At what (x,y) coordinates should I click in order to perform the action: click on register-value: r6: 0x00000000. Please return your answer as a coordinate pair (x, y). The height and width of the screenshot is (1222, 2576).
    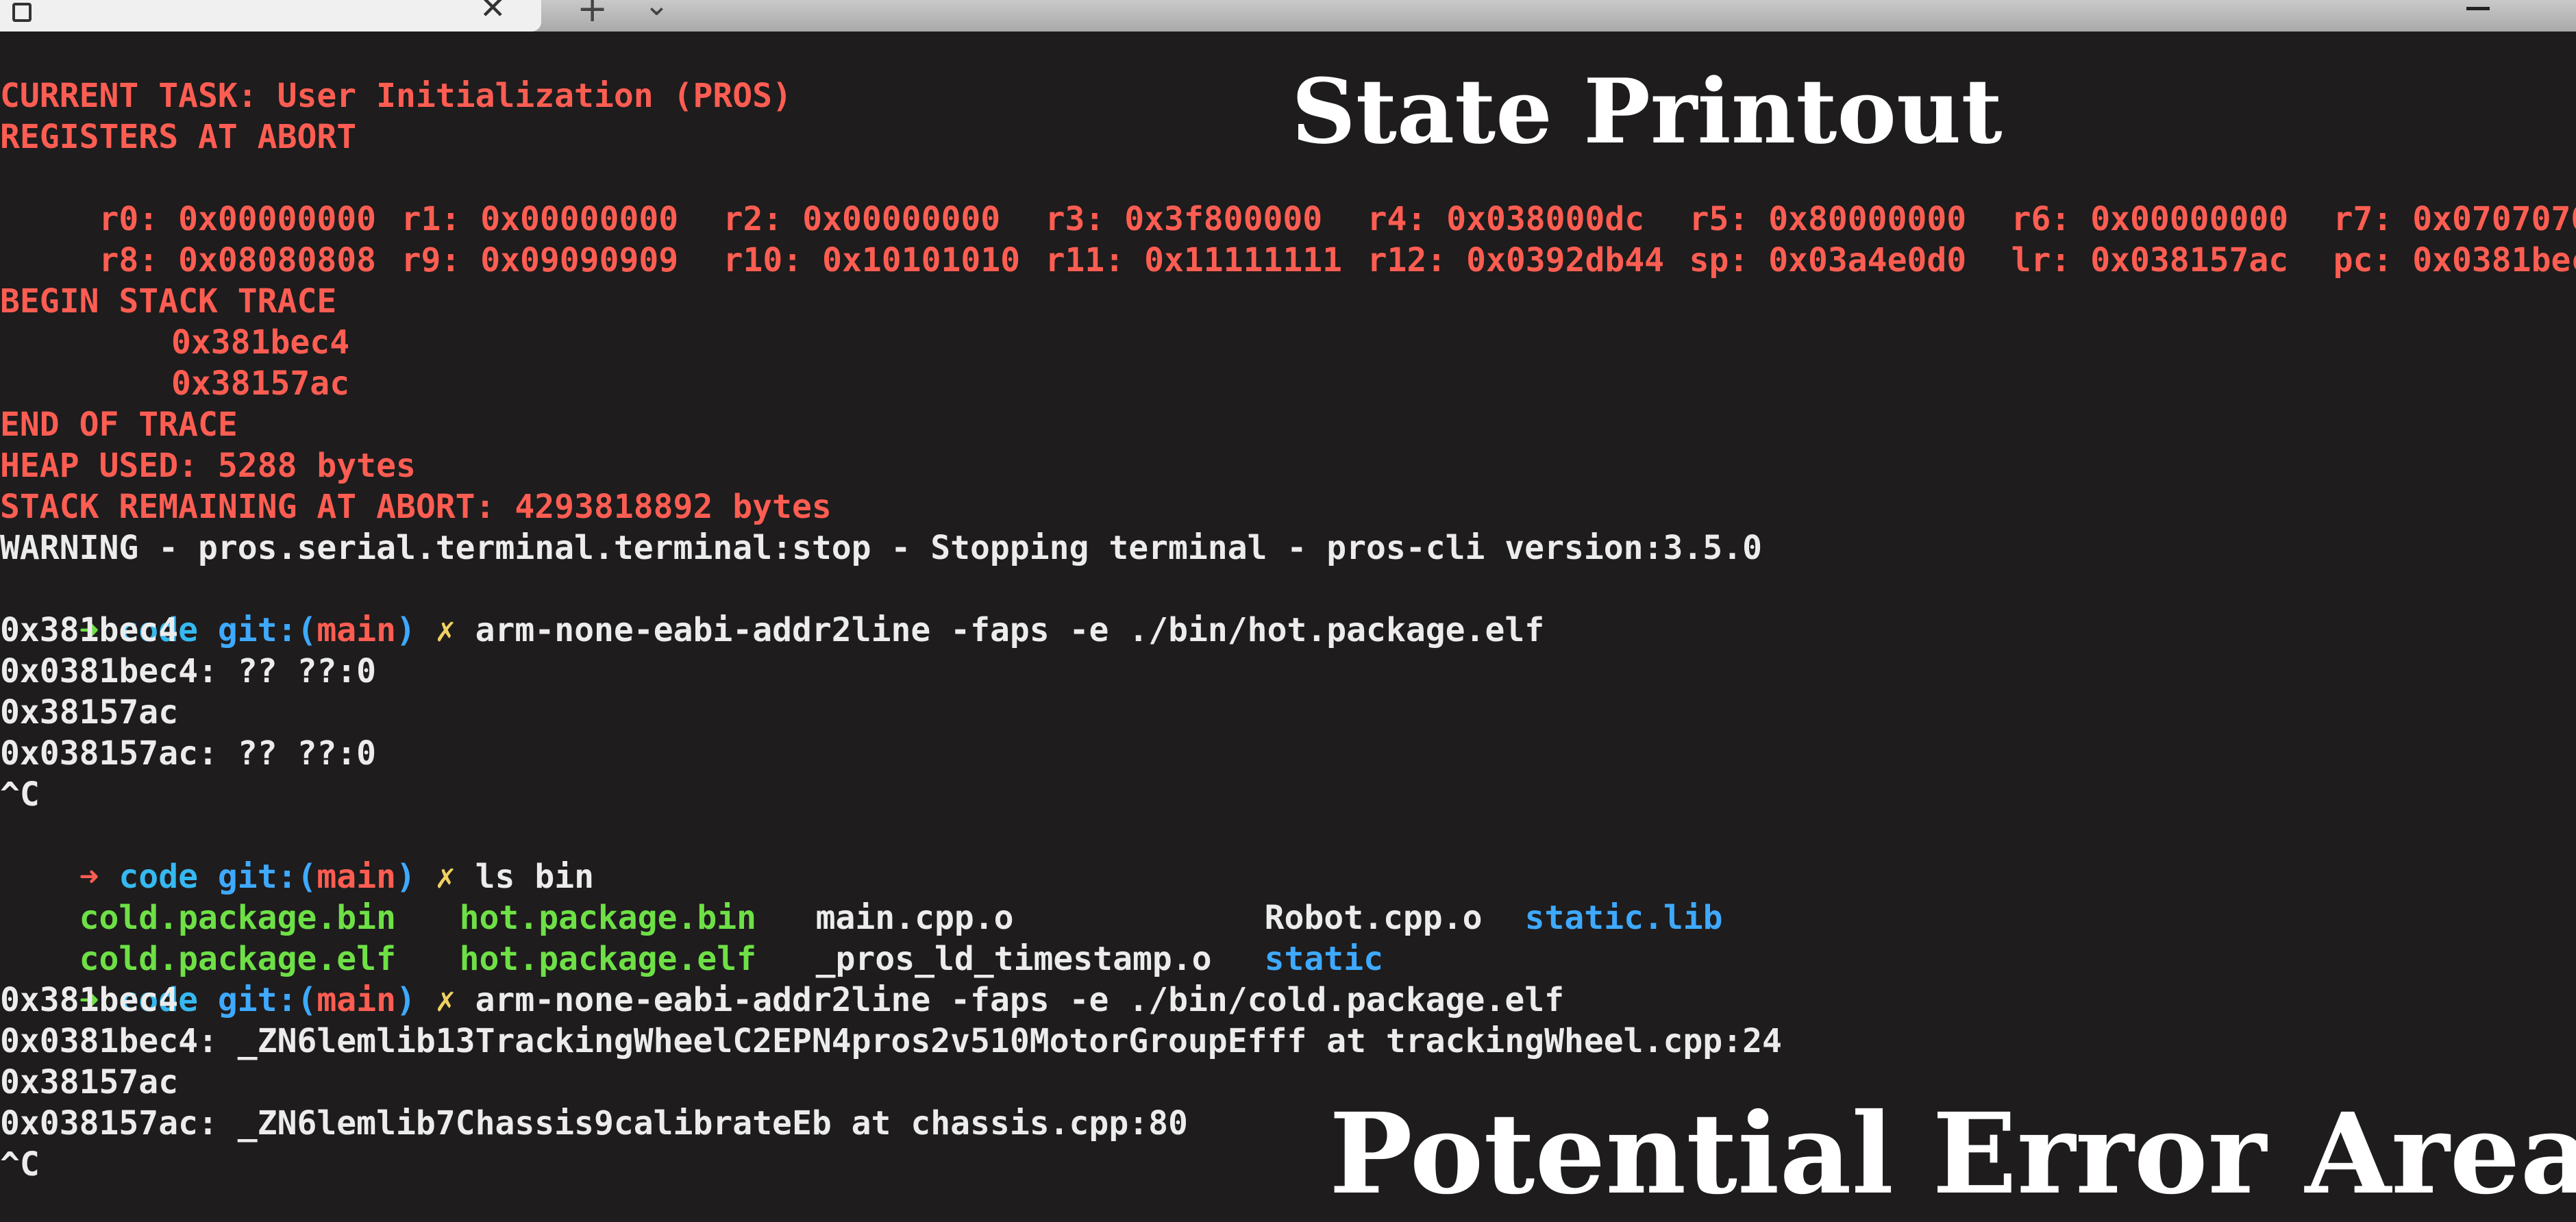
    Looking at the image, I should click on (2150, 219).